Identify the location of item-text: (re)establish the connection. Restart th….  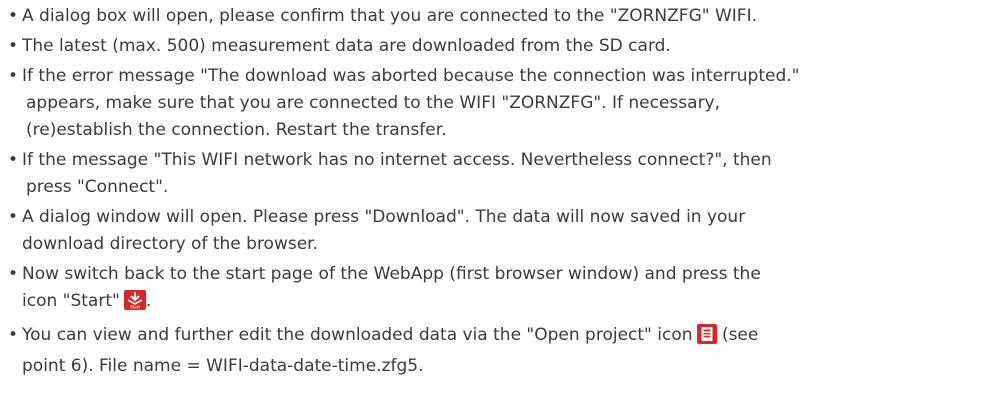
(236, 130).